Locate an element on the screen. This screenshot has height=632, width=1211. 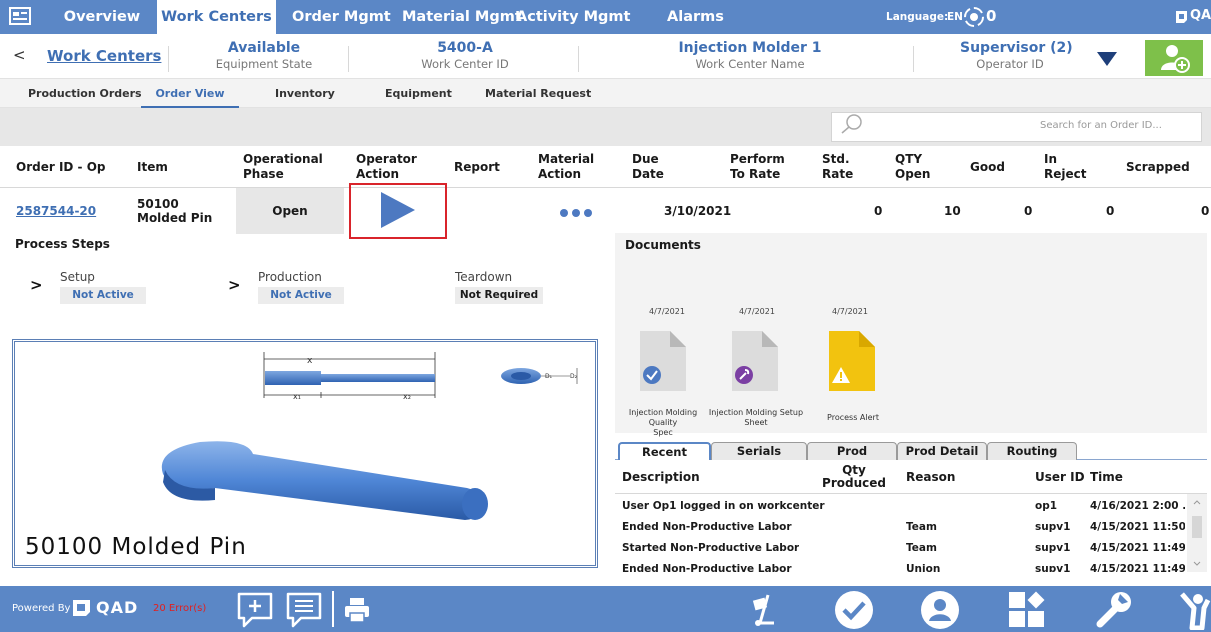
operator-attention-icon is located at coordinates (1195, 610).